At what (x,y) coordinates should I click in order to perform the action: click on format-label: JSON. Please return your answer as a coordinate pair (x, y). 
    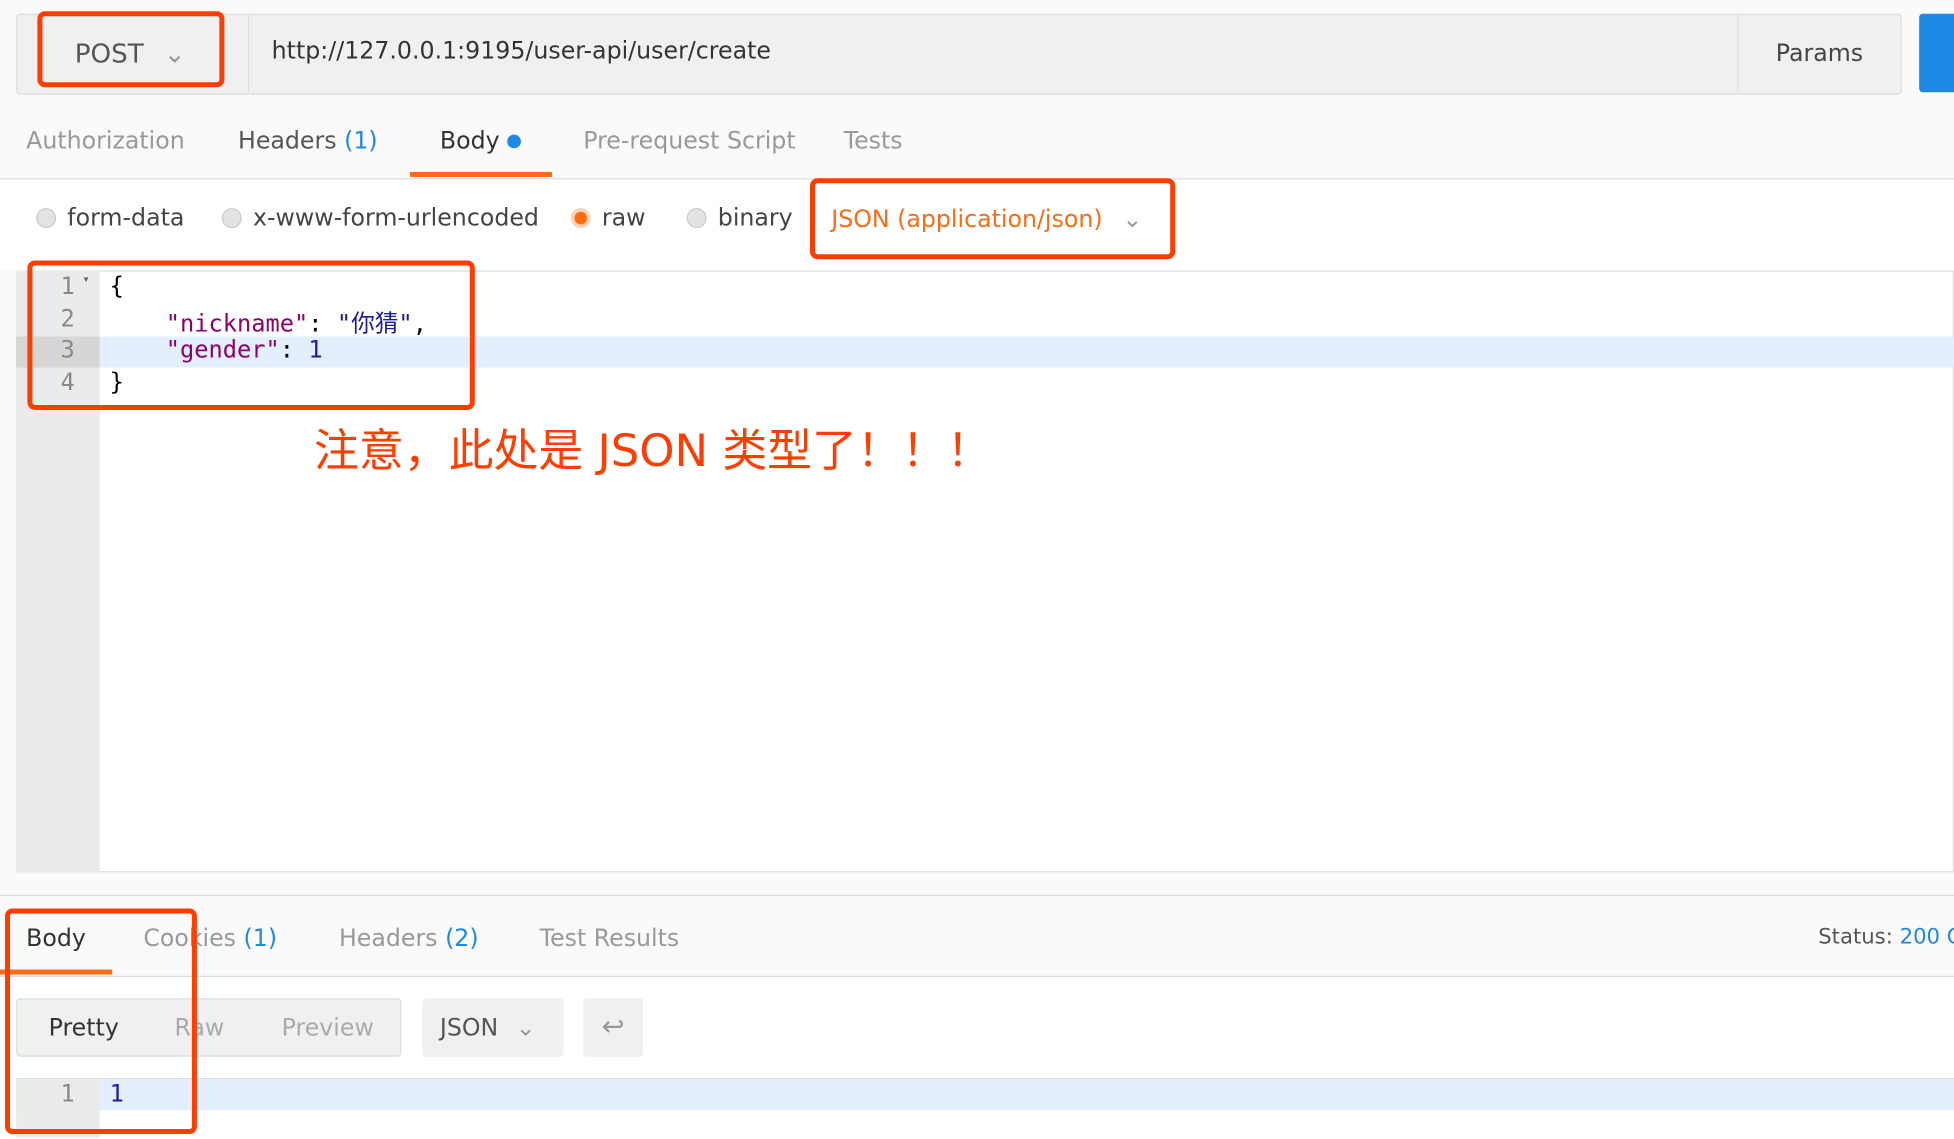
    Looking at the image, I should click on (469, 1027).